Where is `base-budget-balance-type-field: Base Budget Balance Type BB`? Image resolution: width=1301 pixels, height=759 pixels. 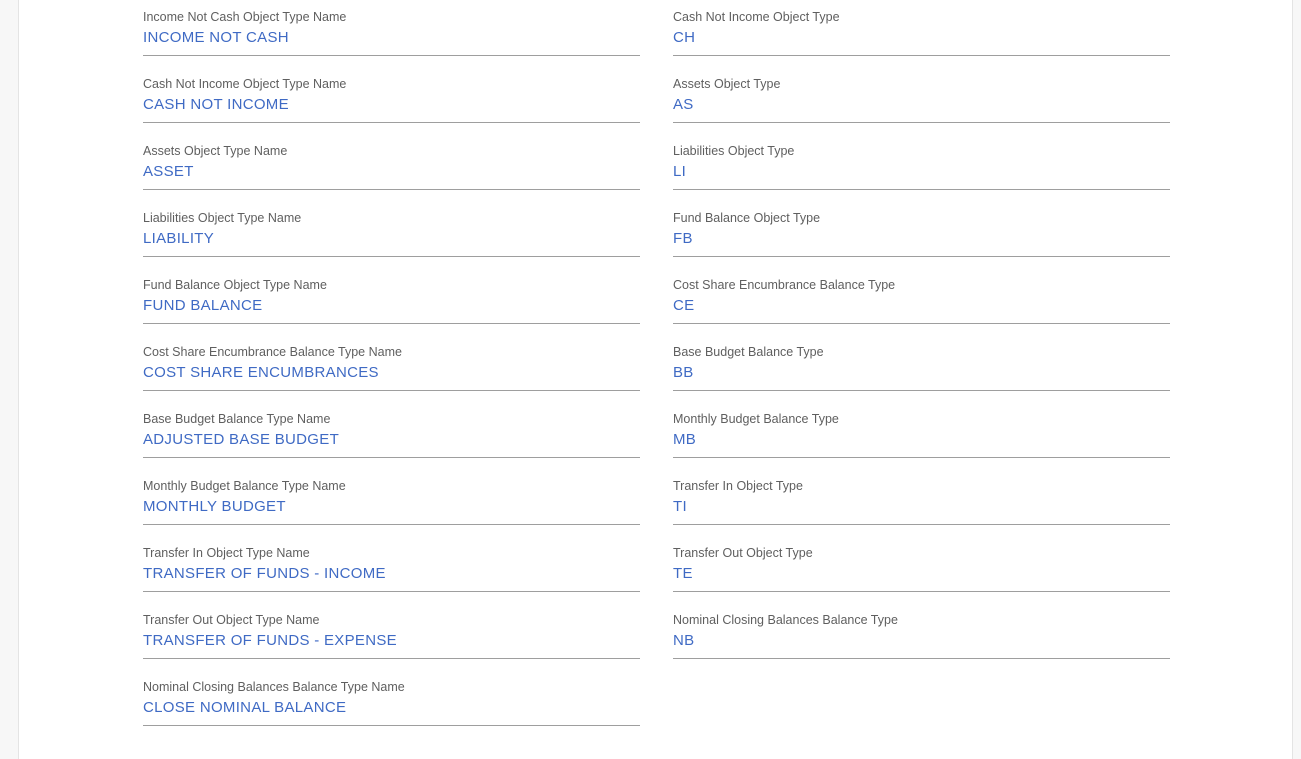 base-budget-balance-type-field: Base Budget Balance Type BB is located at coordinates (921, 363).